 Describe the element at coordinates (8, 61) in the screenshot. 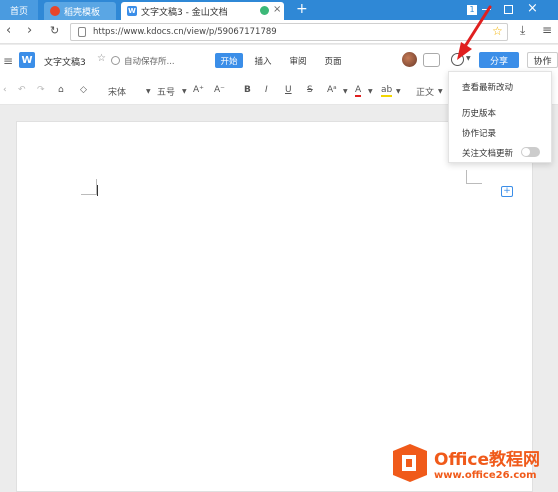

I see `hamburger-menu-icon: ≡` at that location.